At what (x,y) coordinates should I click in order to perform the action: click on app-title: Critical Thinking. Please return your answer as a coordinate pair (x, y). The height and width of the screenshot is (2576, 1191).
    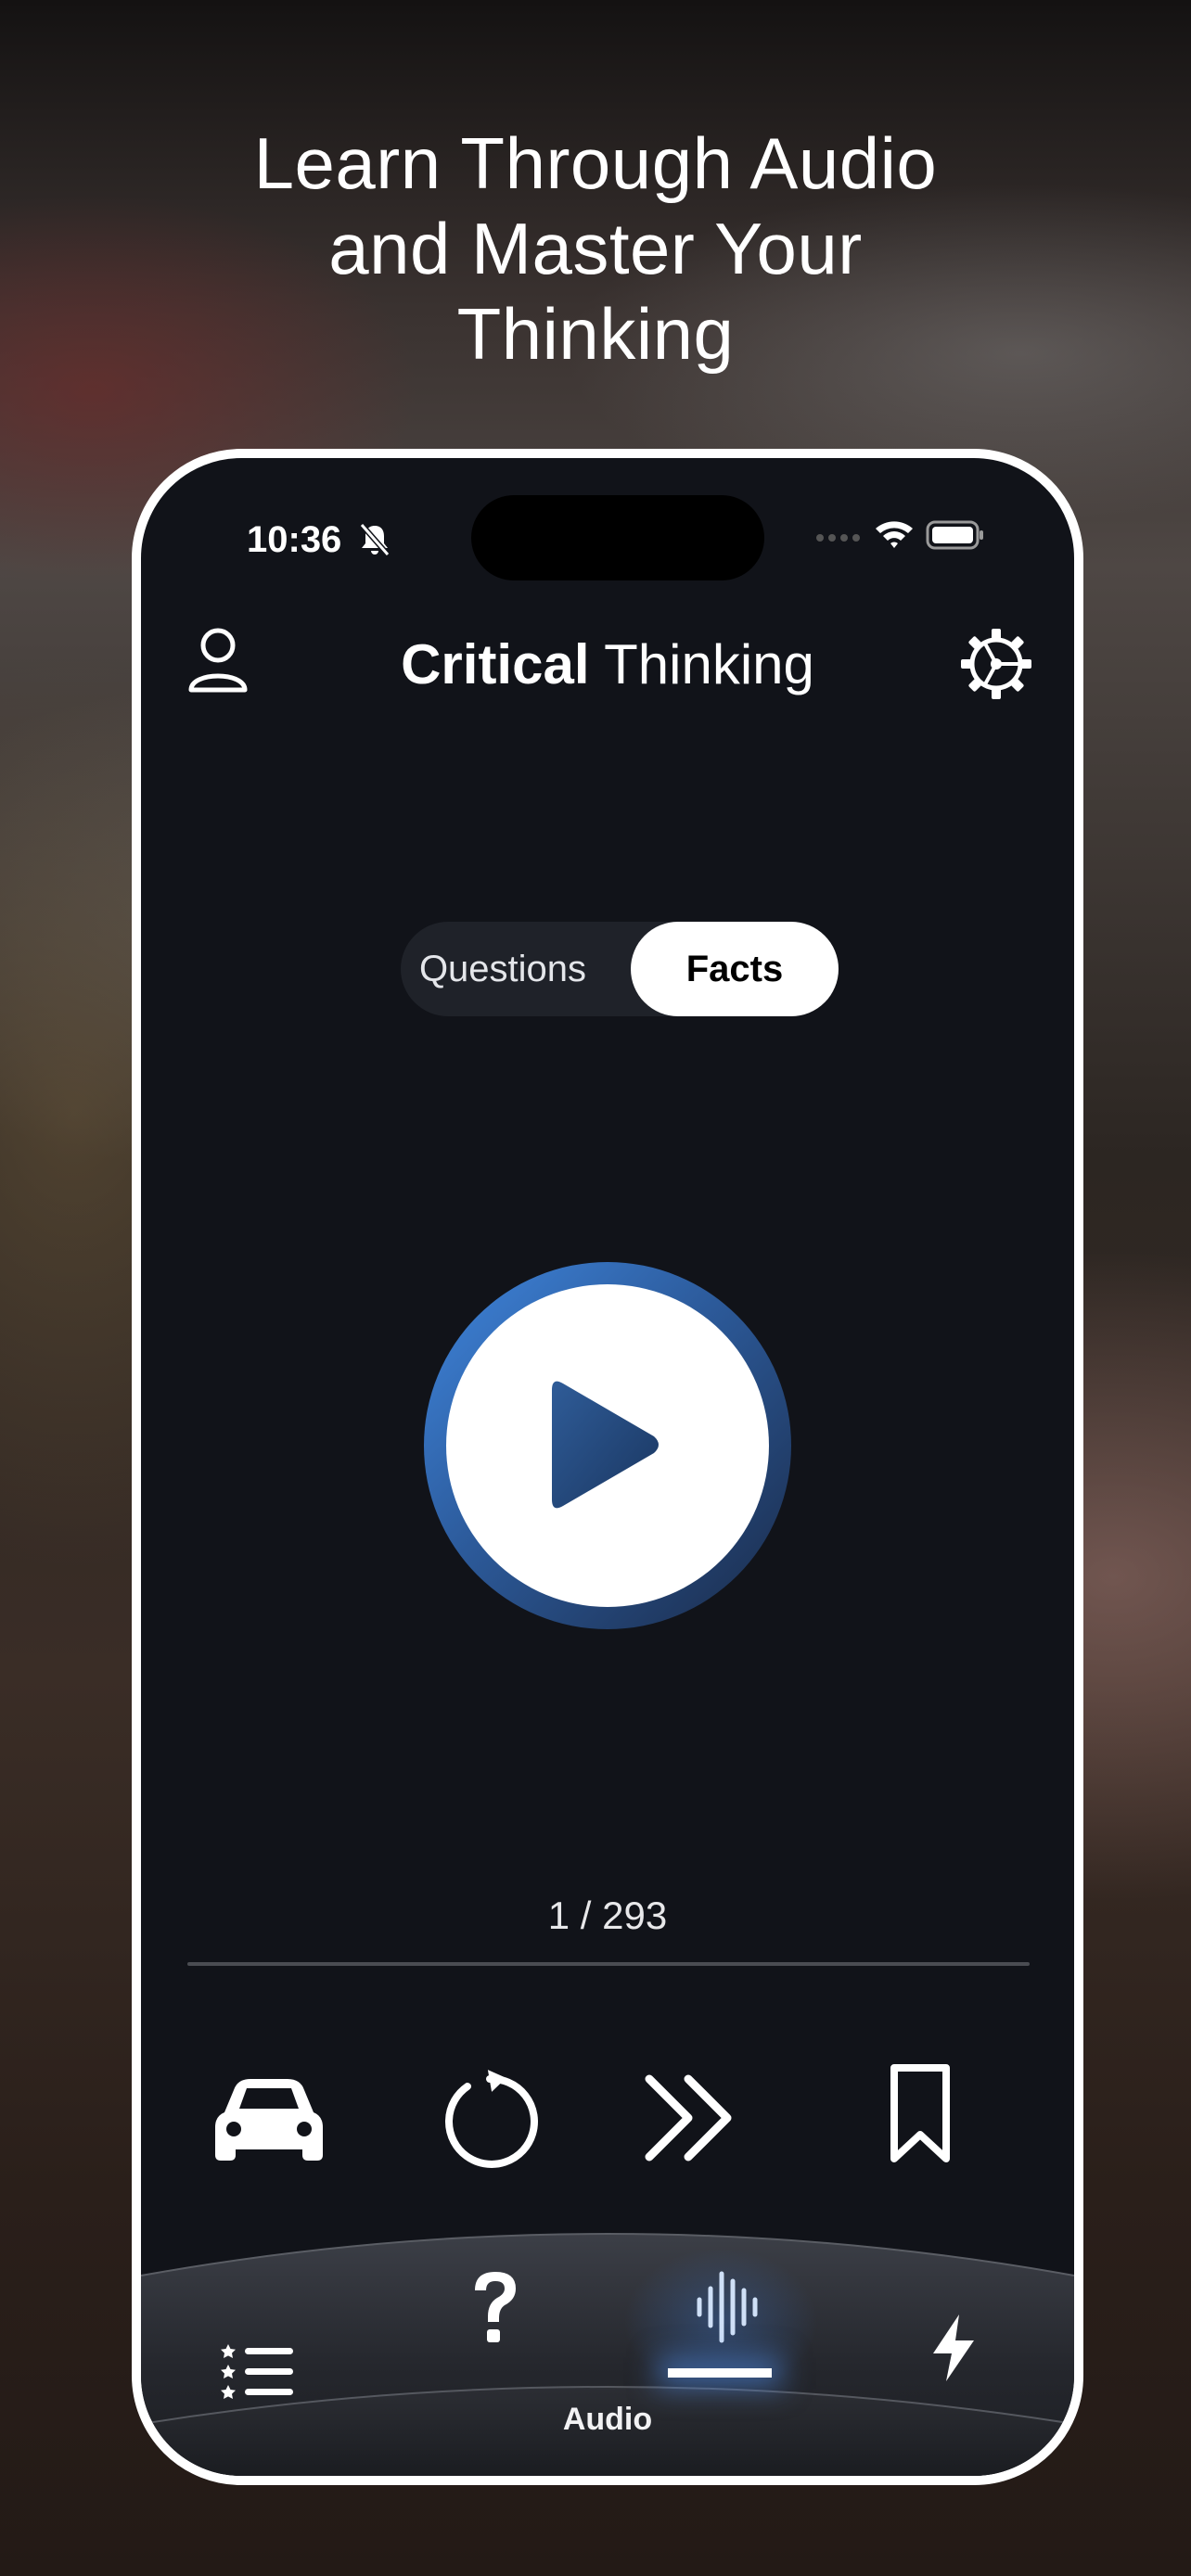
    Looking at the image, I should click on (607, 664).